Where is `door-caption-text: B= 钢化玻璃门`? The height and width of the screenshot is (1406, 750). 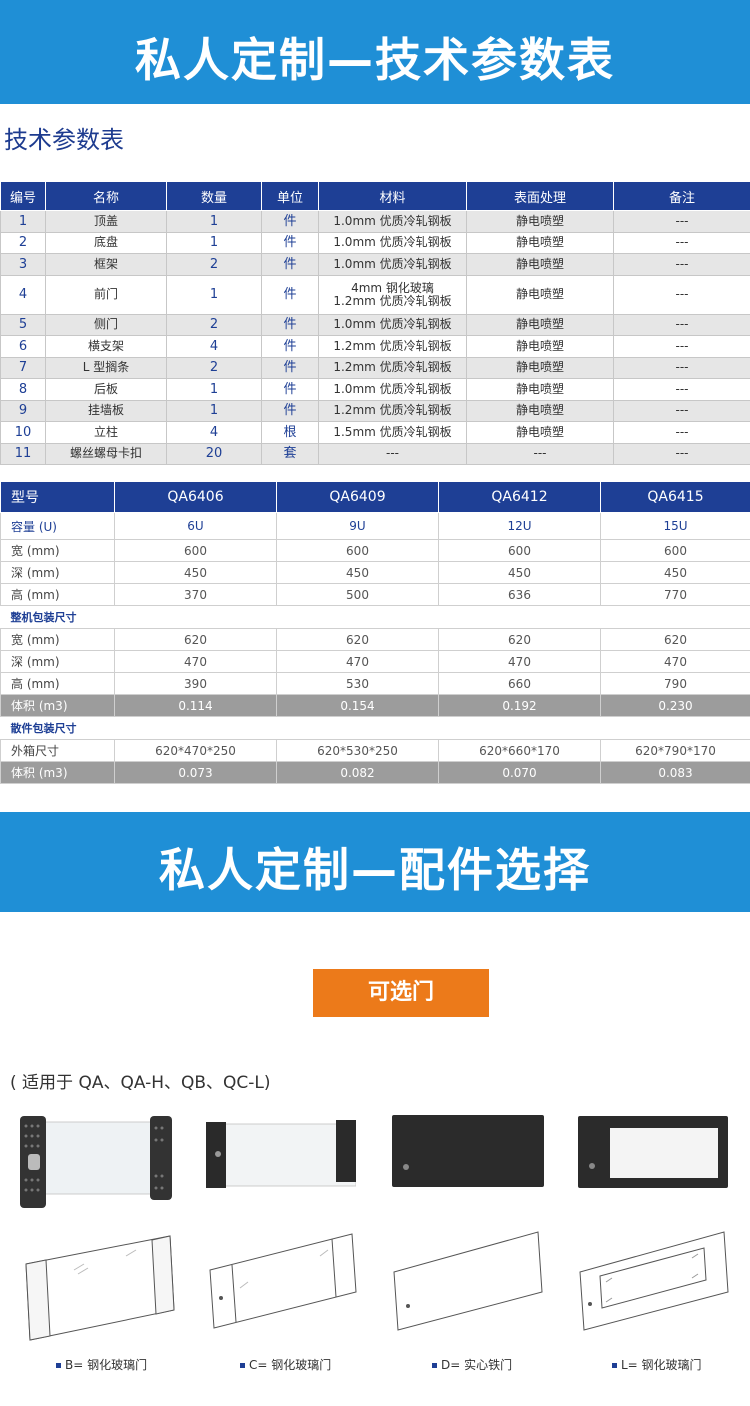
door-caption-text: B= 钢化玻璃门 is located at coordinates (106, 1365).